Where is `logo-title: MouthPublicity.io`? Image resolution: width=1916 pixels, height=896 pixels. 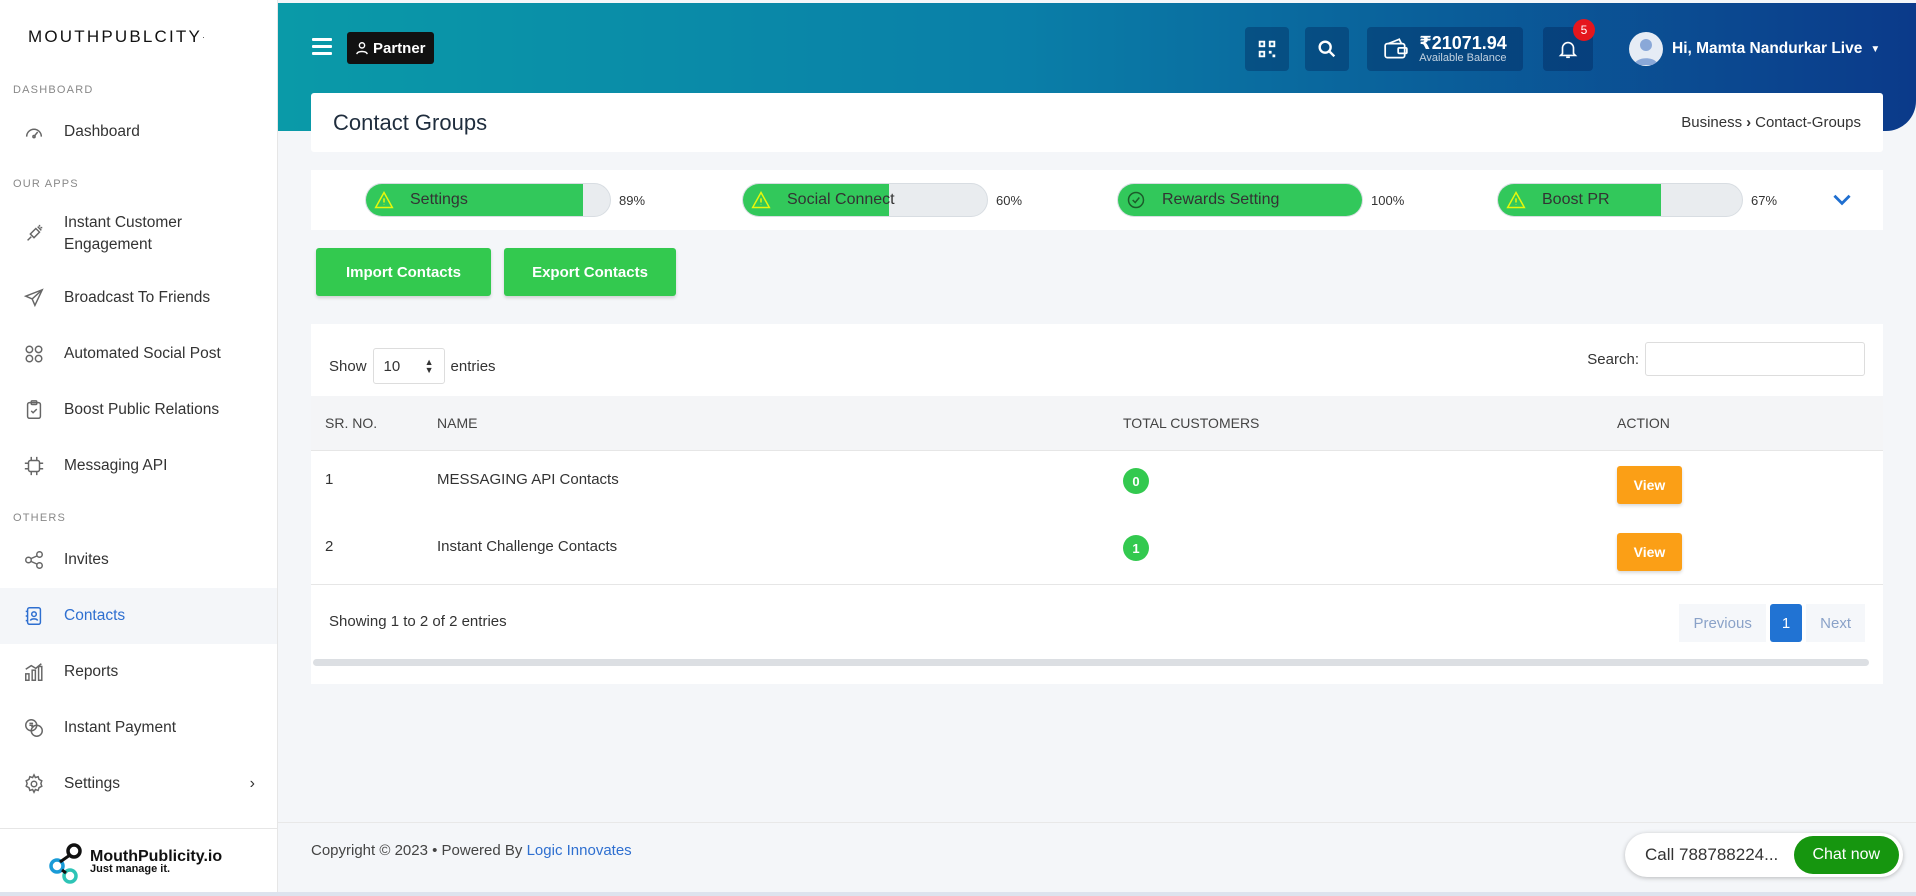
logo-title: MouthPublicity.io is located at coordinates (156, 856).